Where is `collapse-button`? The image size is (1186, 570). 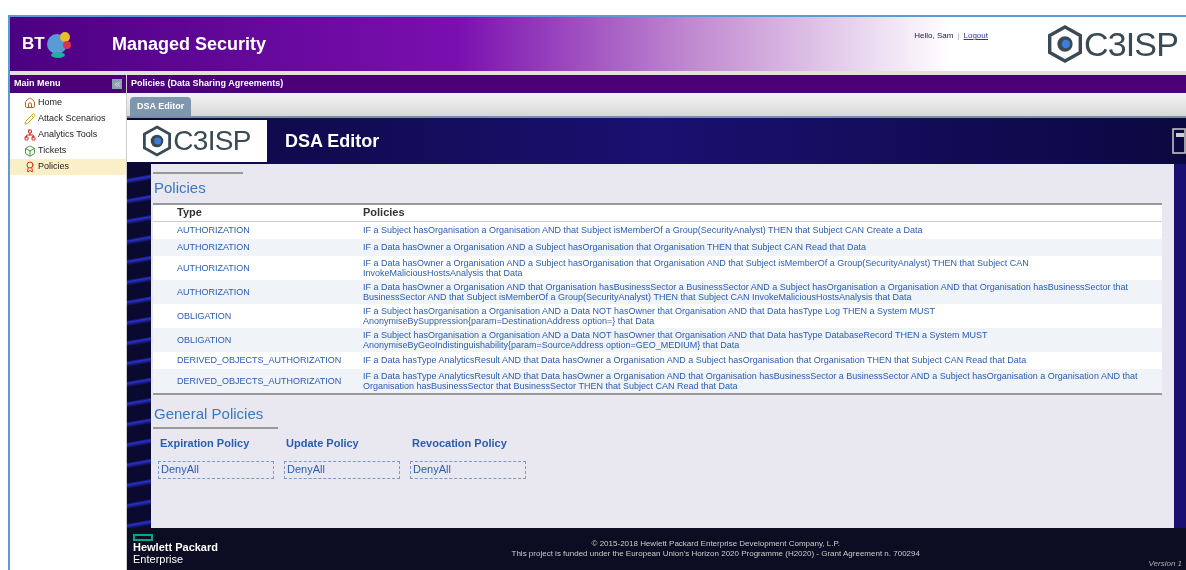 collapse-button is located at coordinates (117, 84).